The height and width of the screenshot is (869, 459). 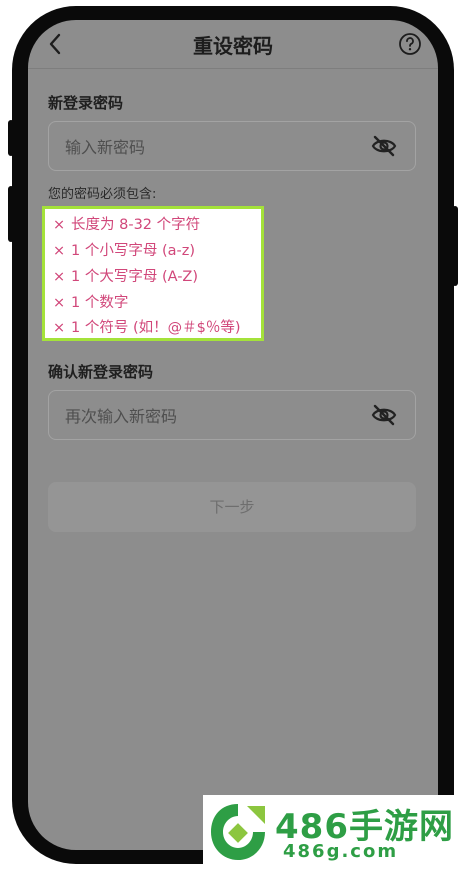 What do you see at coordinates (215, 147) in the screenshot?
I see `new-password-input` at bounding box center [215, 147].